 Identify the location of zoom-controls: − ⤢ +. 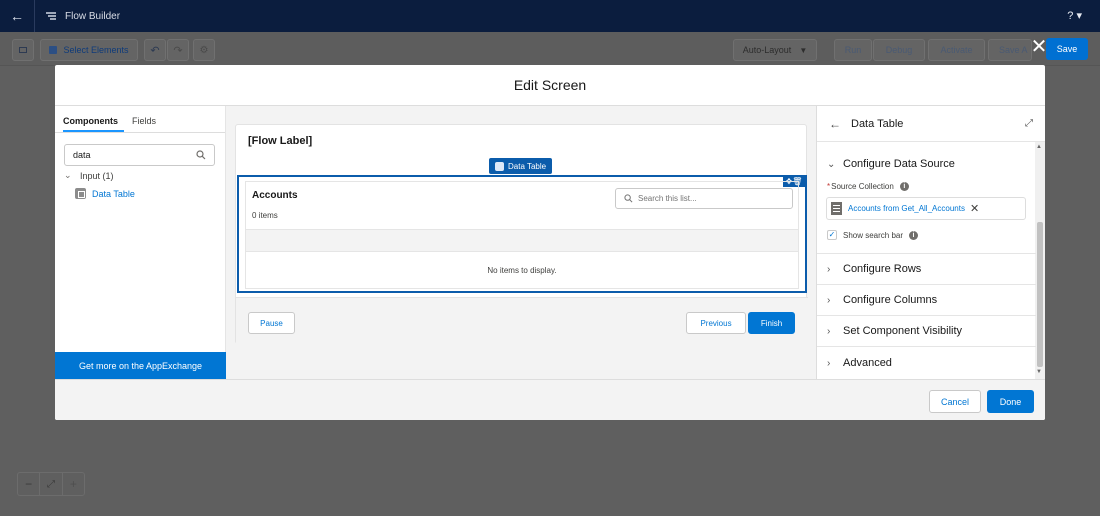
(51, 484).